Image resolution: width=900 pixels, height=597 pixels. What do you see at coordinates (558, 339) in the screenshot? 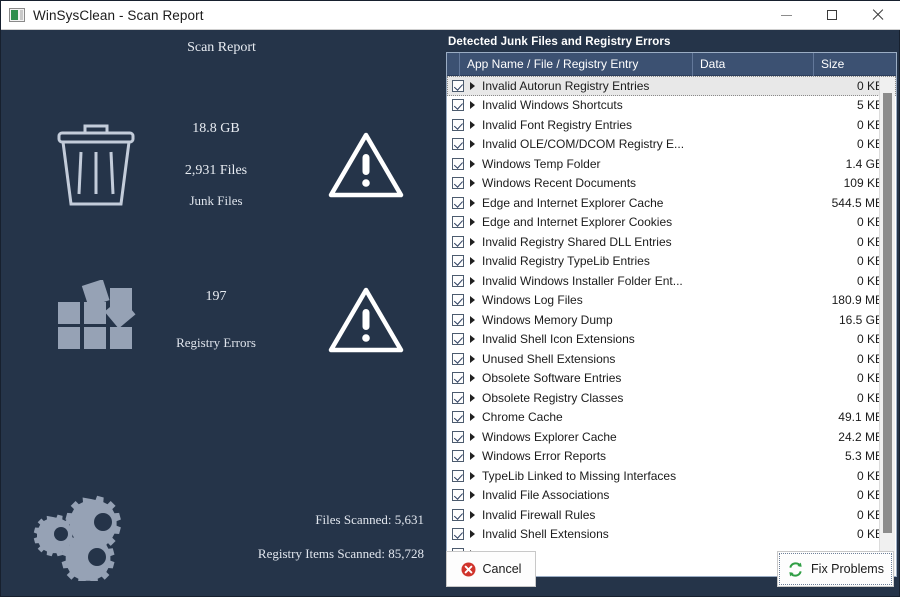
I see `row-name: Invalid Shell Icon Extensions` at bounding box center [558, 339].